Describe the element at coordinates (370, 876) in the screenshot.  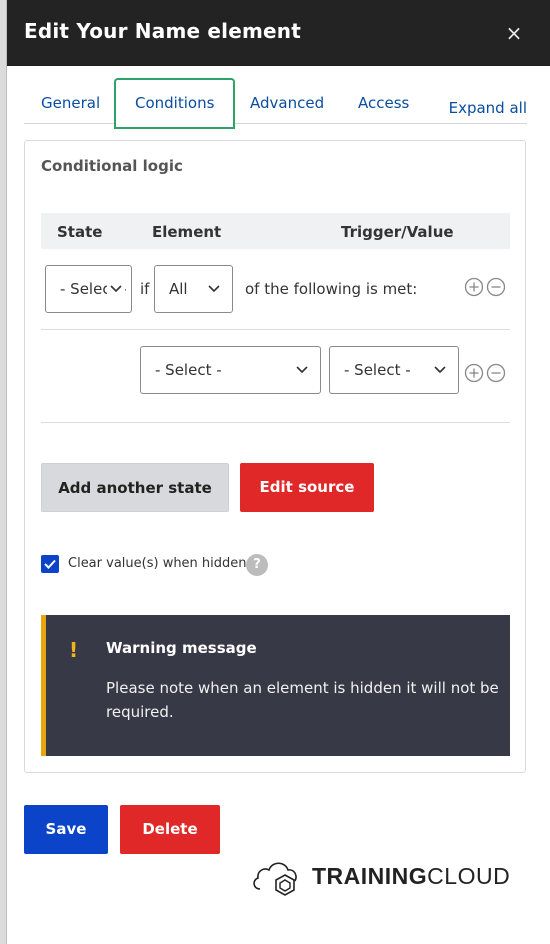
I see `logo-text-bold: TRAINING` at that location.